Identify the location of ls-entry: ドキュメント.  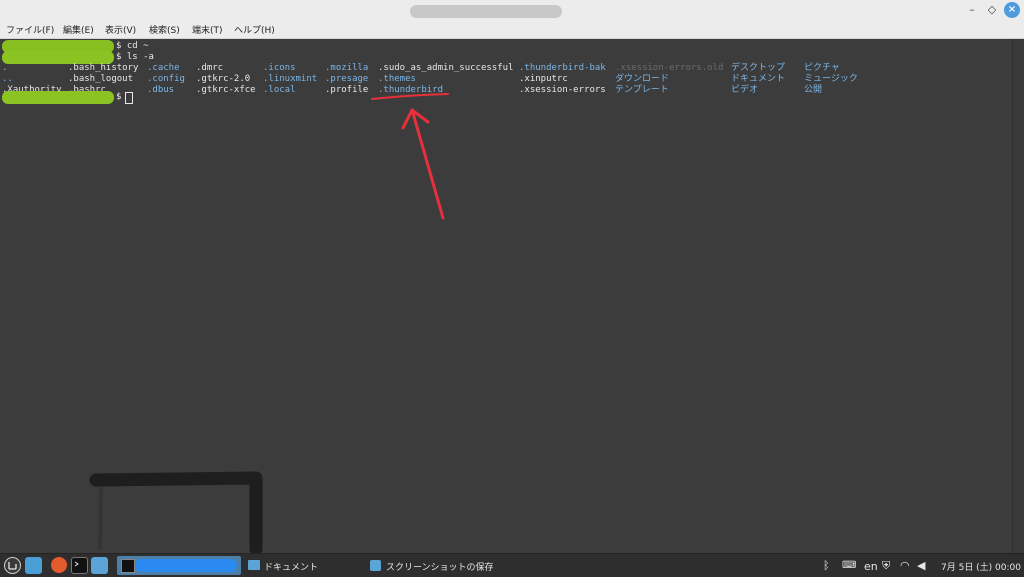
(758, 79).